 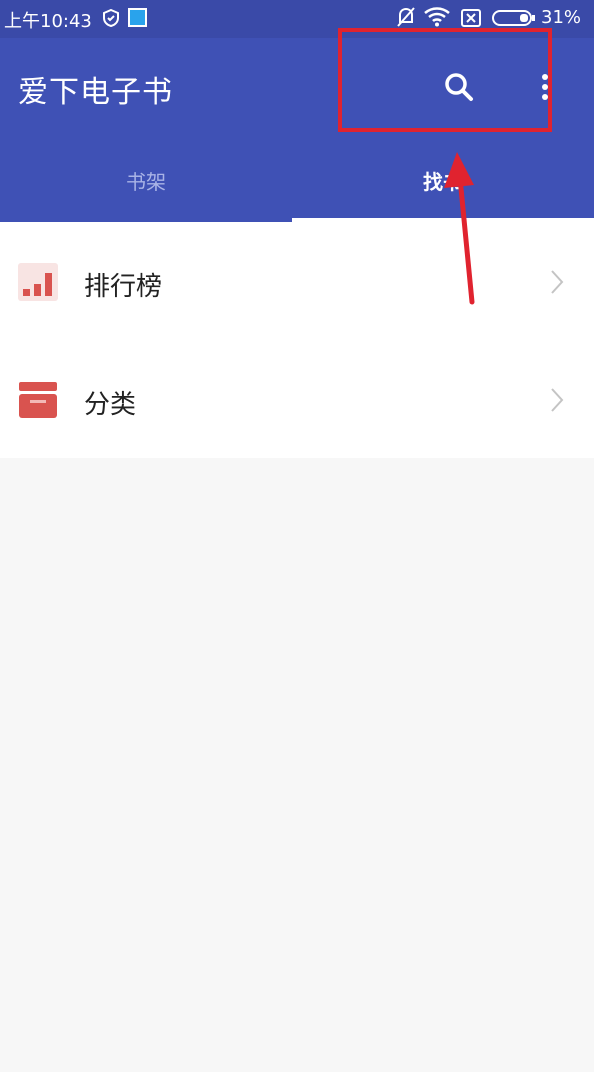 What do you see at coordinates (38, 400) in the screenshot?
I see `category-box-icon` at bounding box center [38, 400].